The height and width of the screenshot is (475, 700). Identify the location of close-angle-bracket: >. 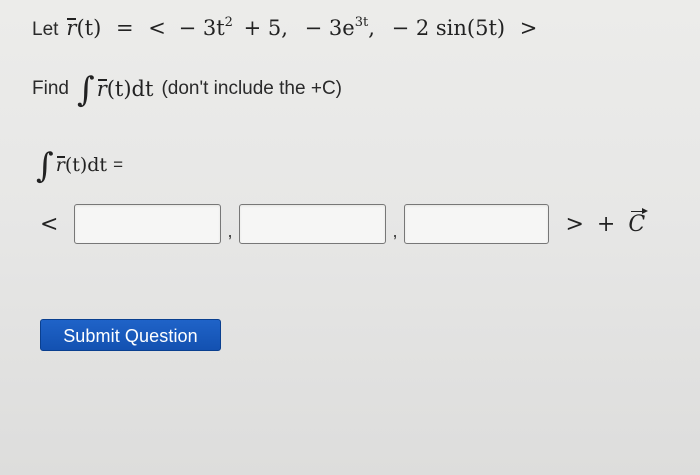
(528, 28).